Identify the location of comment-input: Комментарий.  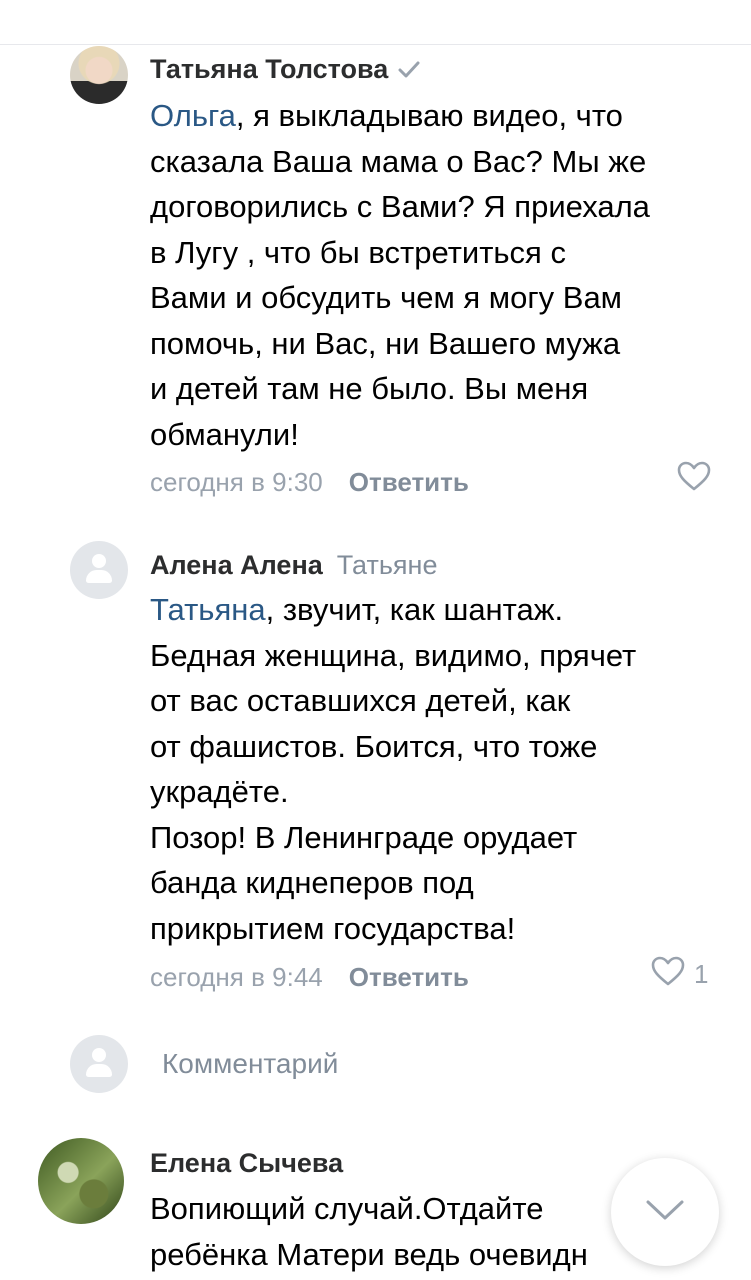
(250, 1064).